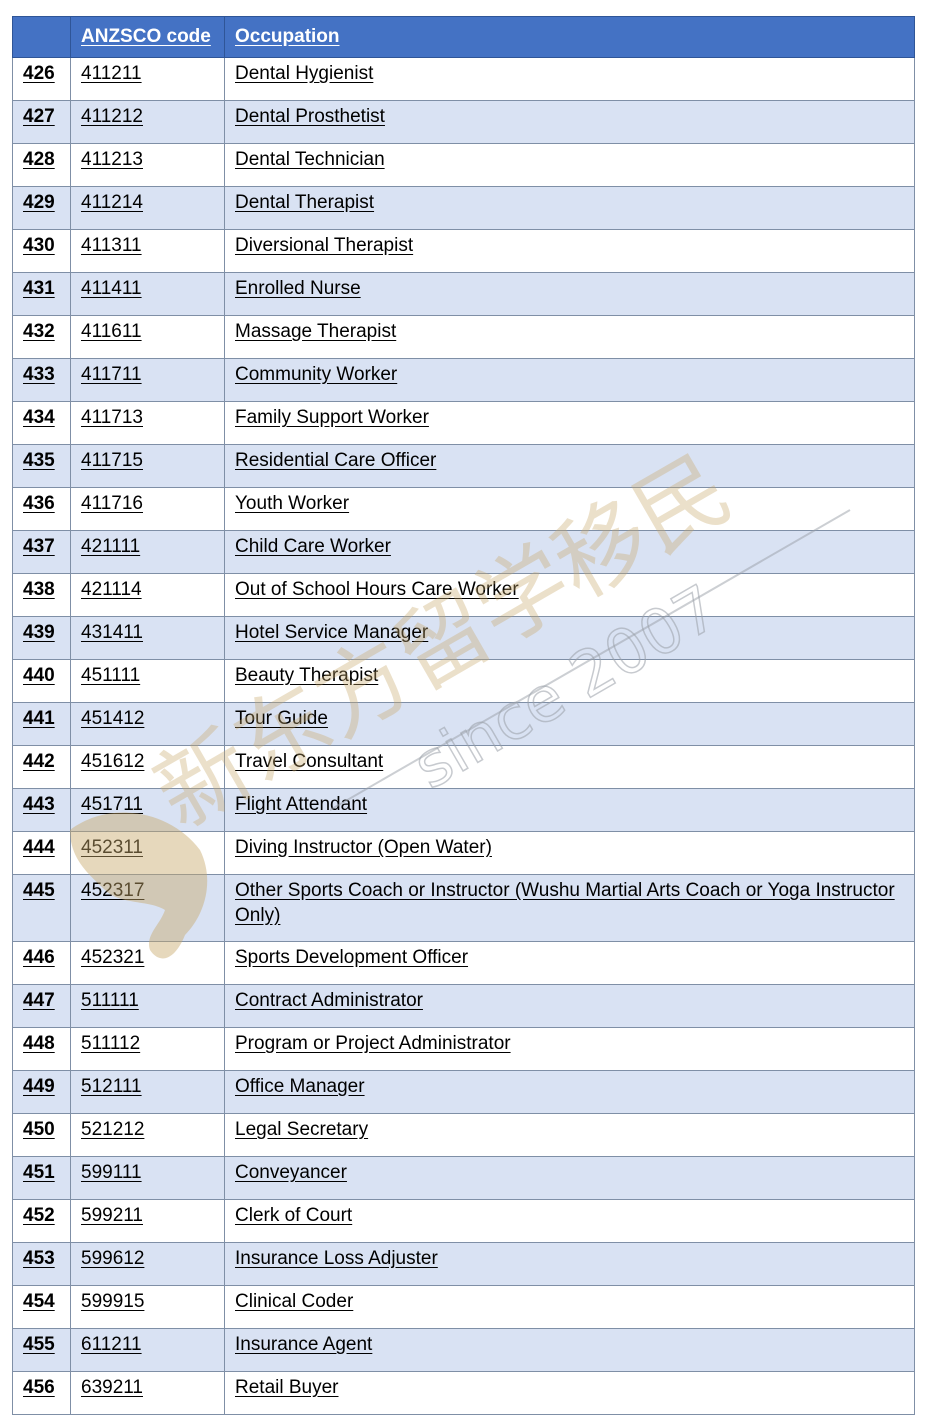  Describe the element at coordinates (569, 638) in the screenshot. I see `occupation-link: Hotel Service Manager` at that location.